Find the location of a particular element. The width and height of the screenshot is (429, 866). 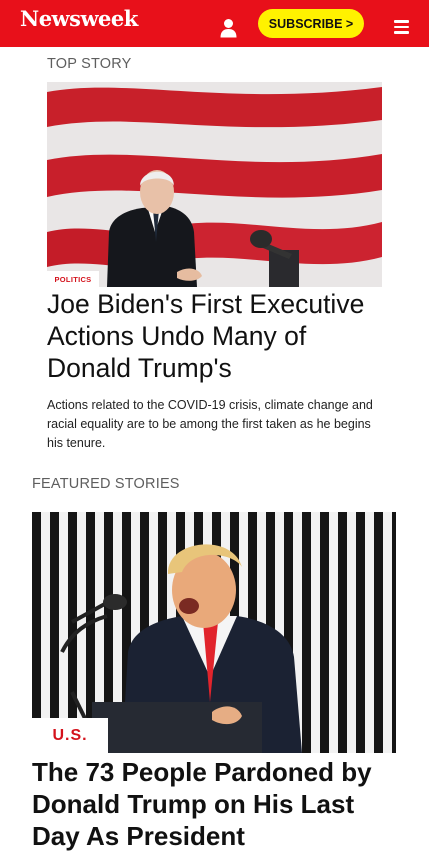

newsweek-logo: Newsweek is located at coordinates (79, 18).